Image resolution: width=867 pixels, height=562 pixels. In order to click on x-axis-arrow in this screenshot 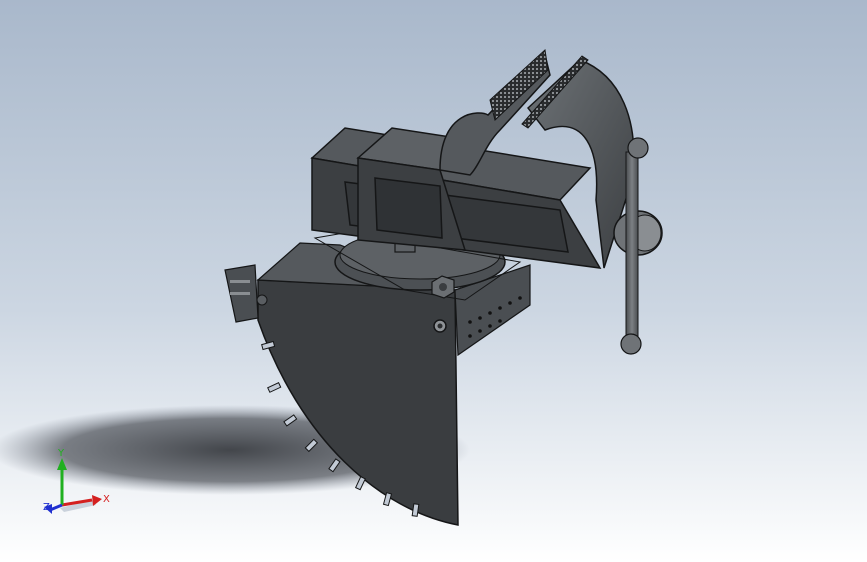, I will do `click(97, 500)`.